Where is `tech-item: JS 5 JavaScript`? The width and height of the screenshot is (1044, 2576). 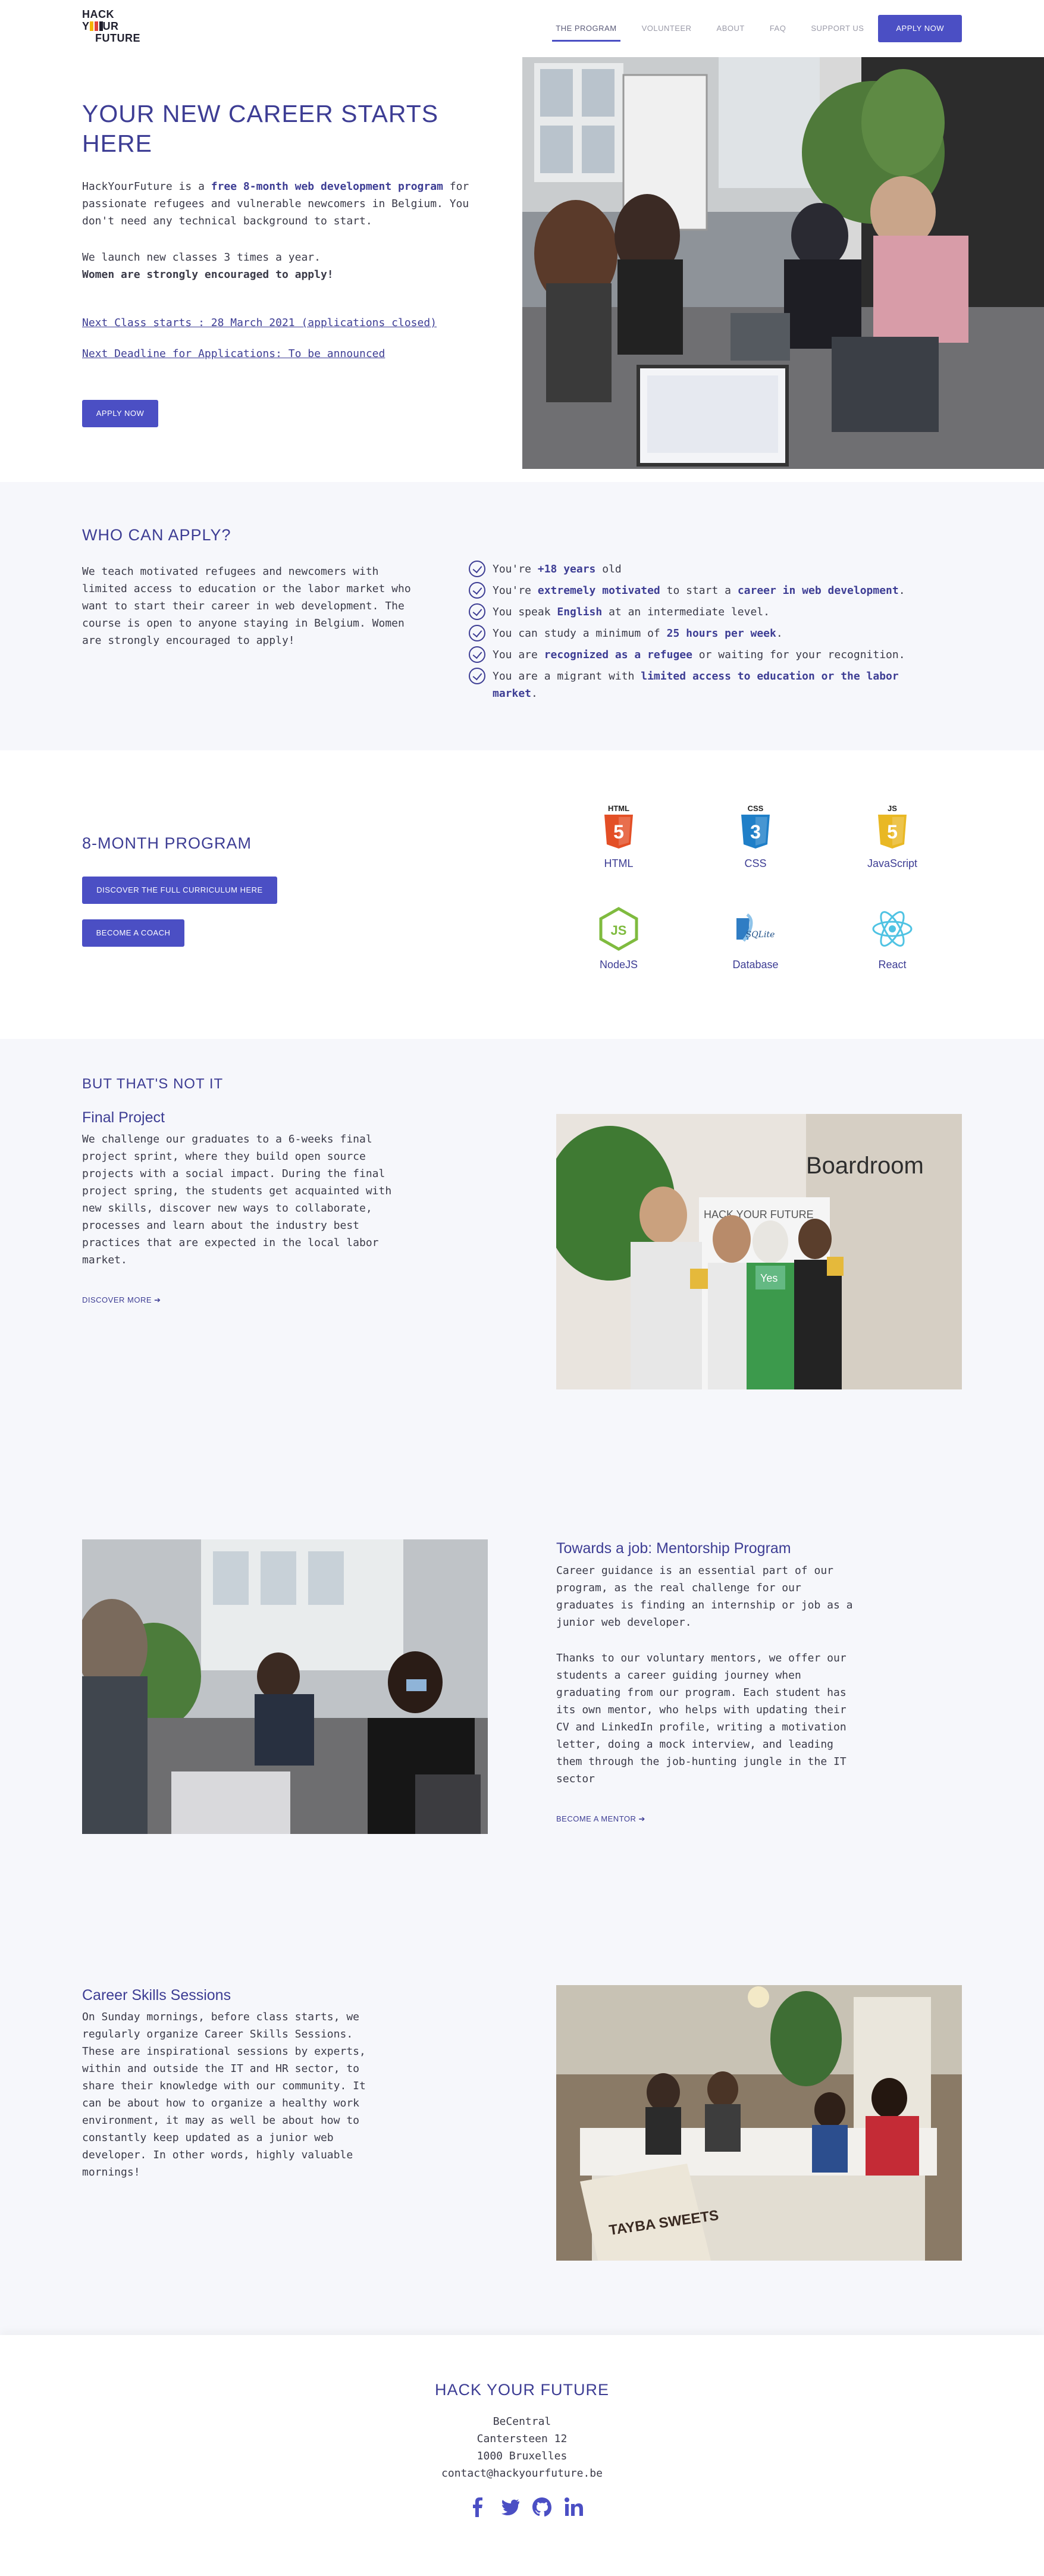 tech-item: JS 5 JavaScript is located at coordinates (892, 836).